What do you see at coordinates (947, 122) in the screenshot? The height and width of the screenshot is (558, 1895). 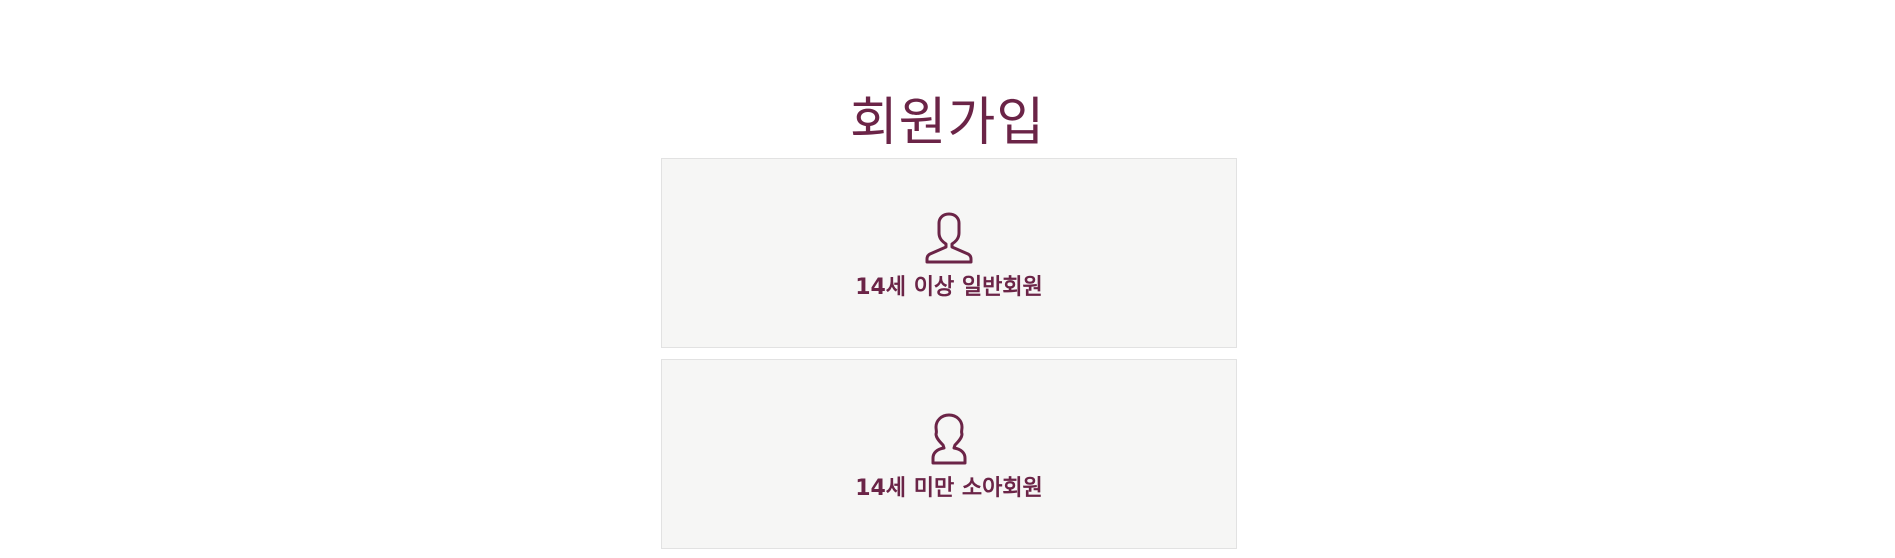 I see `page-title: 회원가입` at bounding box center [947, 122].